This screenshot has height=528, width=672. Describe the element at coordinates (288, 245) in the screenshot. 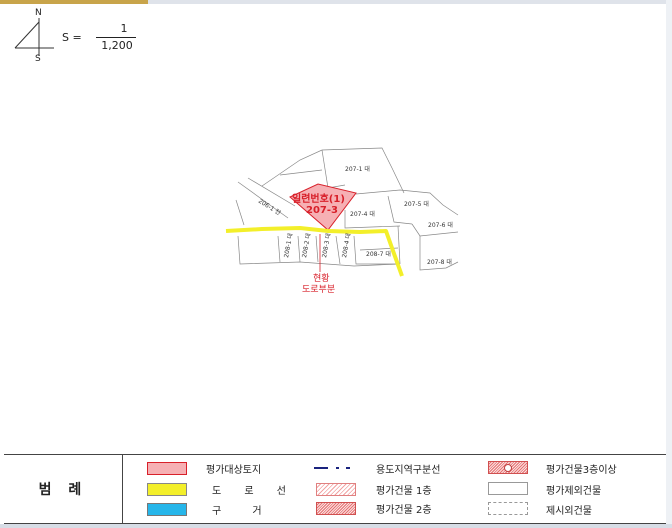

I see `lot-label: 208-1 대` at that location.